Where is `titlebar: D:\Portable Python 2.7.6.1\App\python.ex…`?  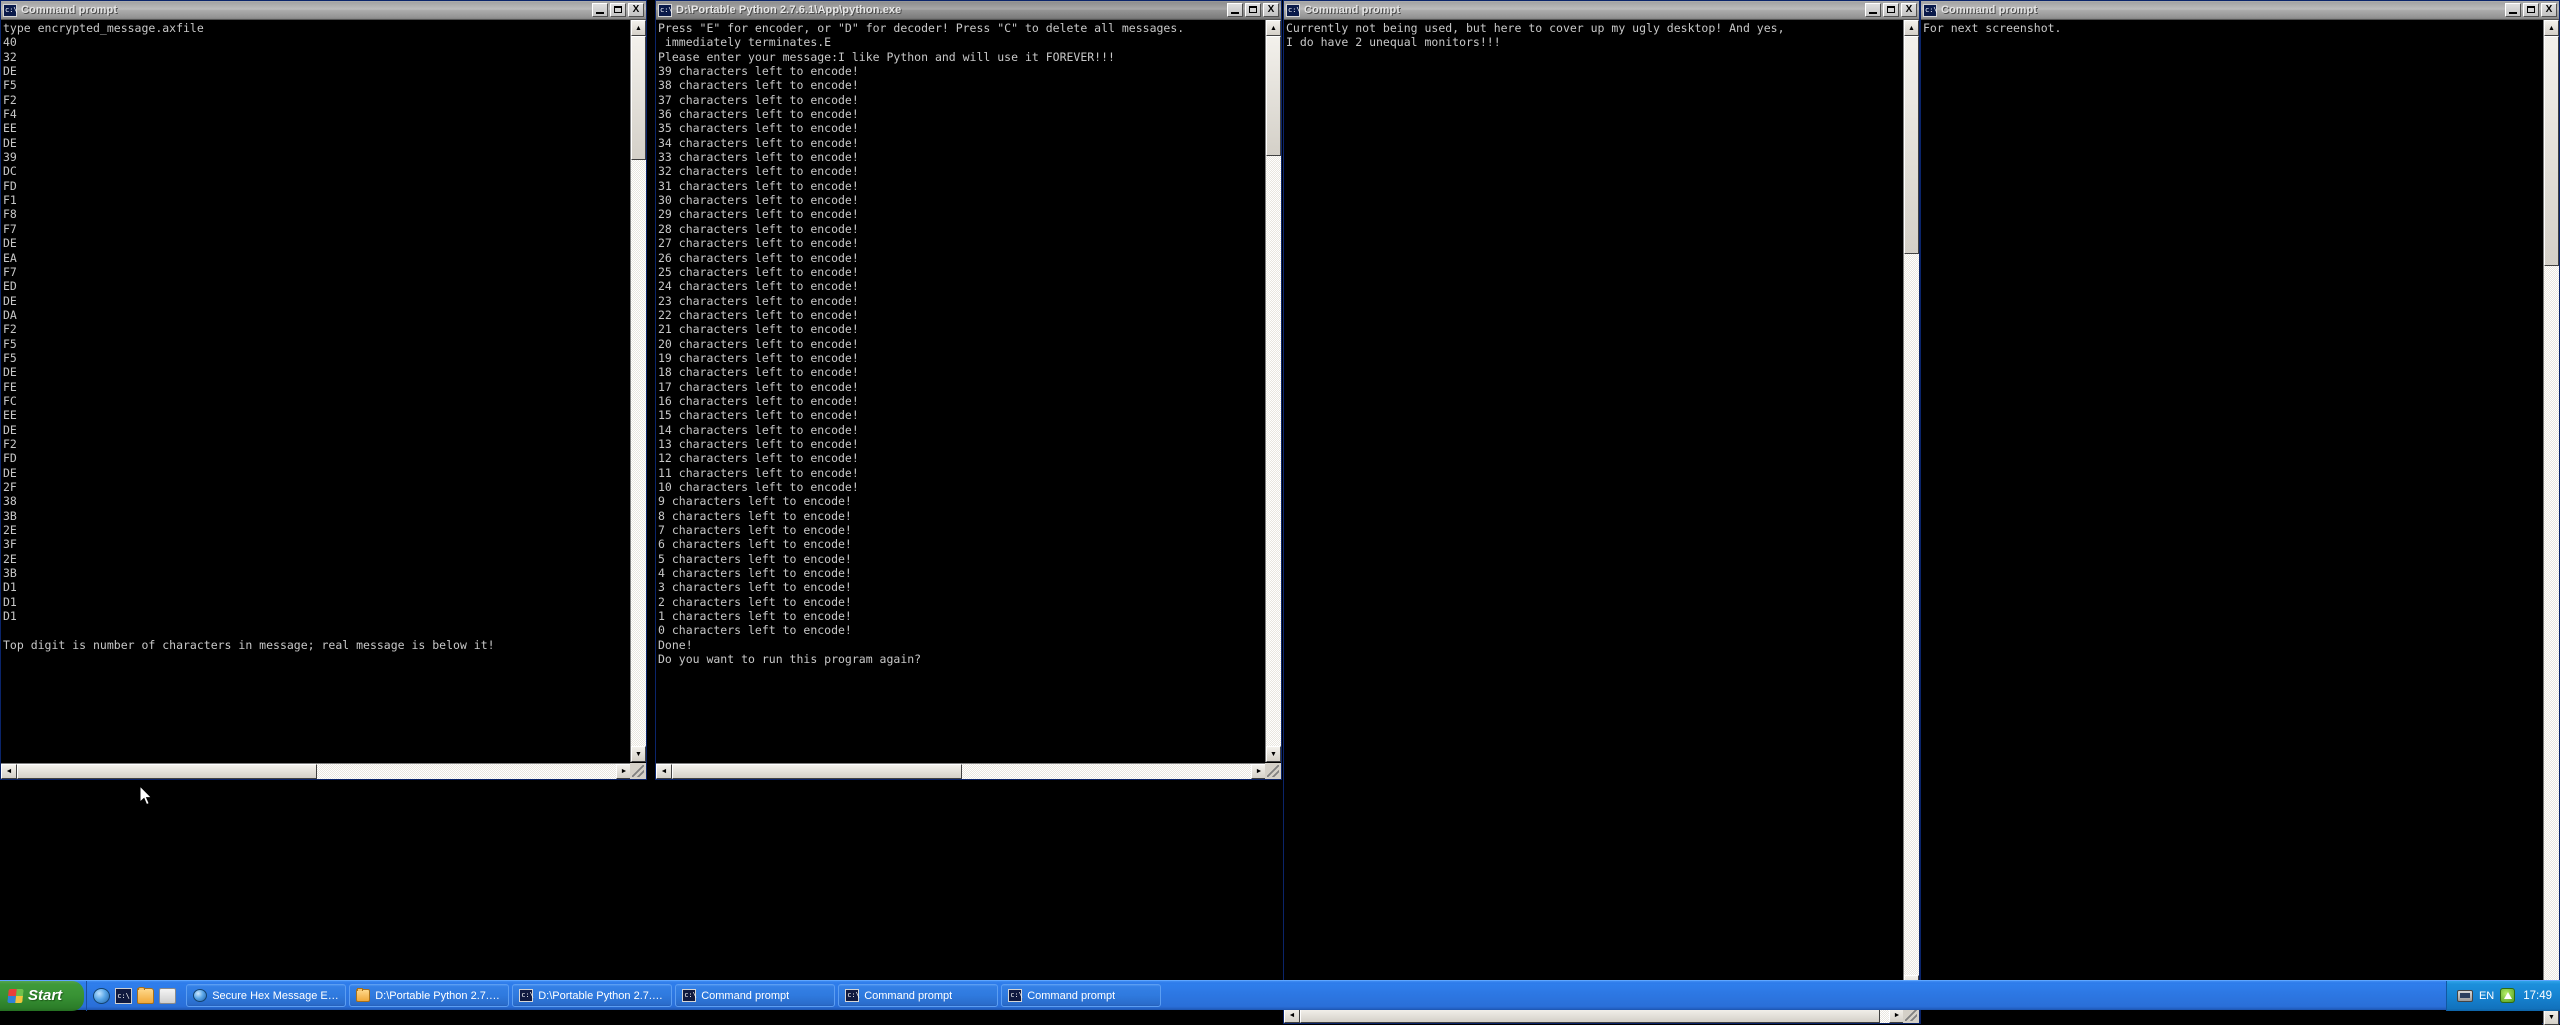
titlebar: D:\Portable Python 2.7.6.1\App\python.ex… is located at coordinates (968, 10).